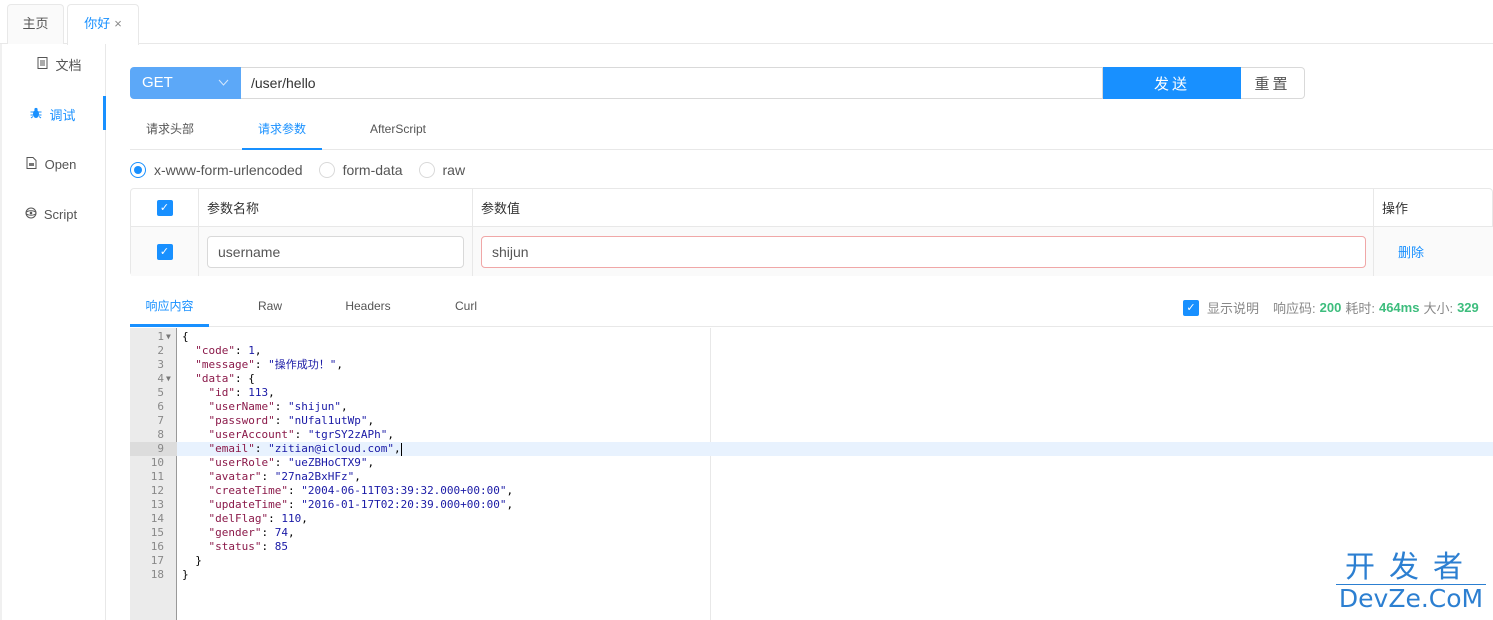 The height and width of the screenshot is (620, 1493). I want to click on code-line: 11 "avatar": "27na2BxHFz",, so click(811, 477).